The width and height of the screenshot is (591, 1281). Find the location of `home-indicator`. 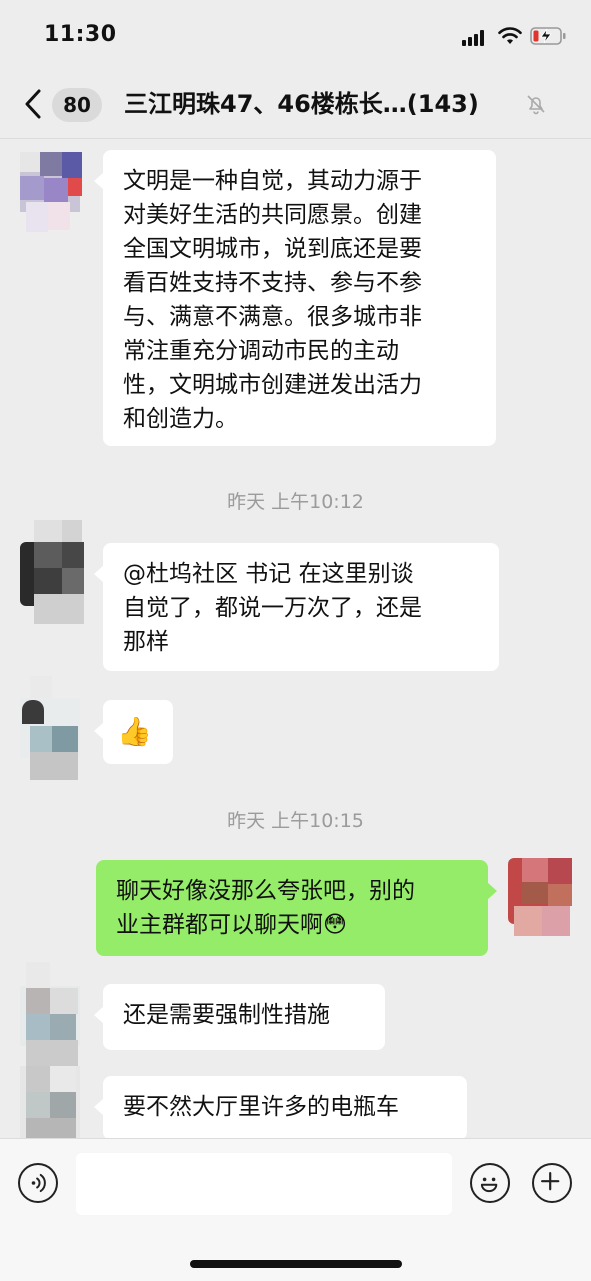

home-indicator is located at coordinates (296, 1264).